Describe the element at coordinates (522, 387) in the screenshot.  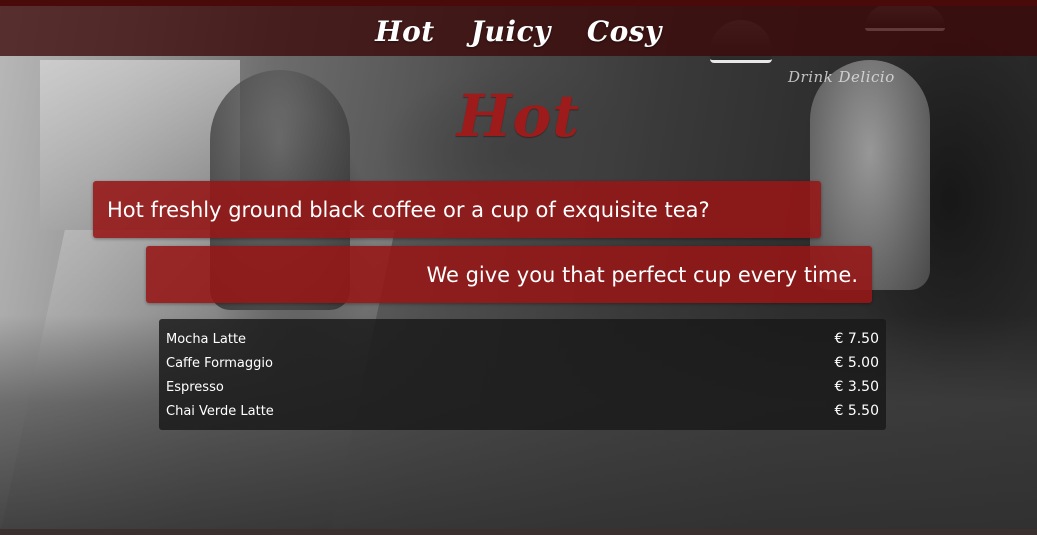
I see `menu-item: Espresso € 3.50` at that location.